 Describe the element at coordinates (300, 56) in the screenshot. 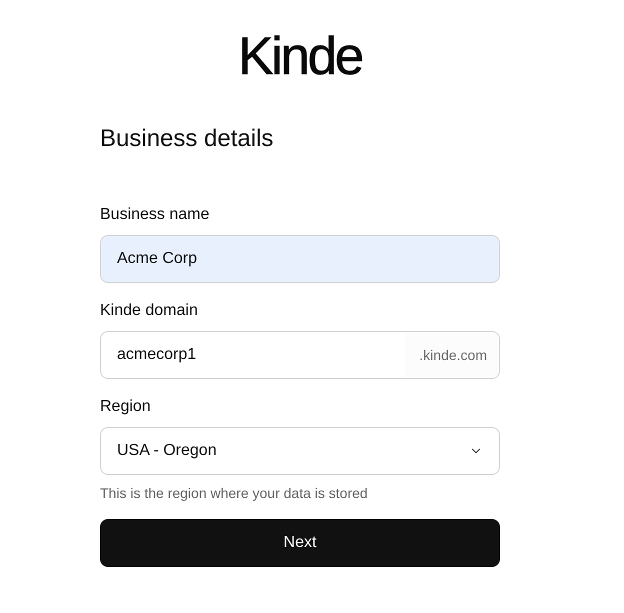

I see `kinde-logo: Kinde` at that location.